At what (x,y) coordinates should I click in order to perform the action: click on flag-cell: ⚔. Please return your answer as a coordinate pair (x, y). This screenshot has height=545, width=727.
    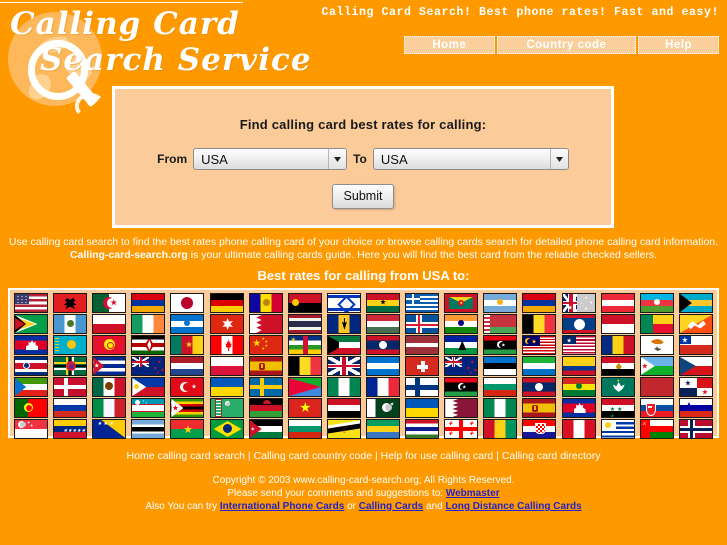
    Looking at the image, I should click on (656, 429).